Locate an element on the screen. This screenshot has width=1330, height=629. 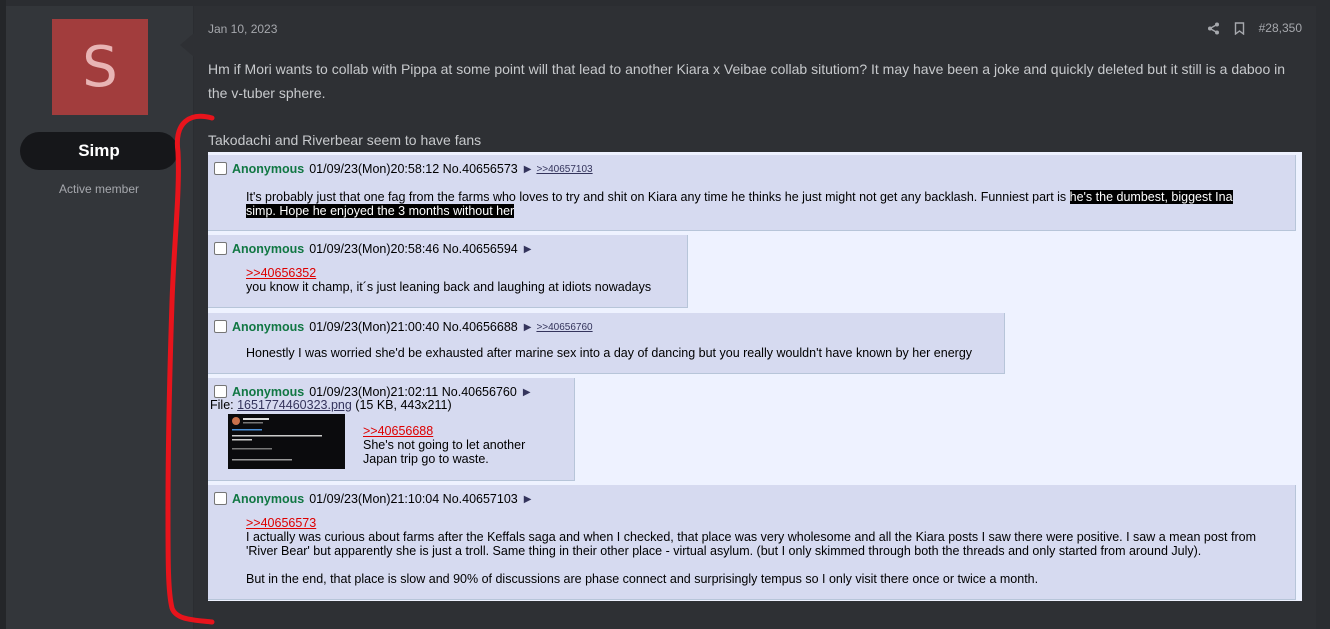
reply-text: Japan trip go to waste. is located at coordinates (426, 459).